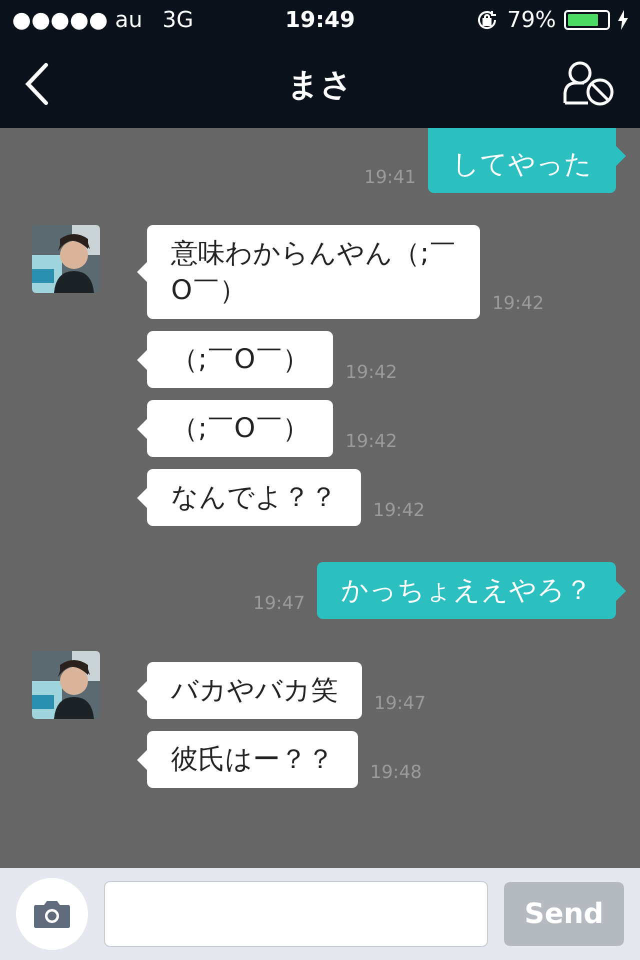 The height and width of the screenshot is (960, 640). Describe the element at coordinates (254, 691) in the screenshot. I see `message-text: バカやバカ笑` at that location.